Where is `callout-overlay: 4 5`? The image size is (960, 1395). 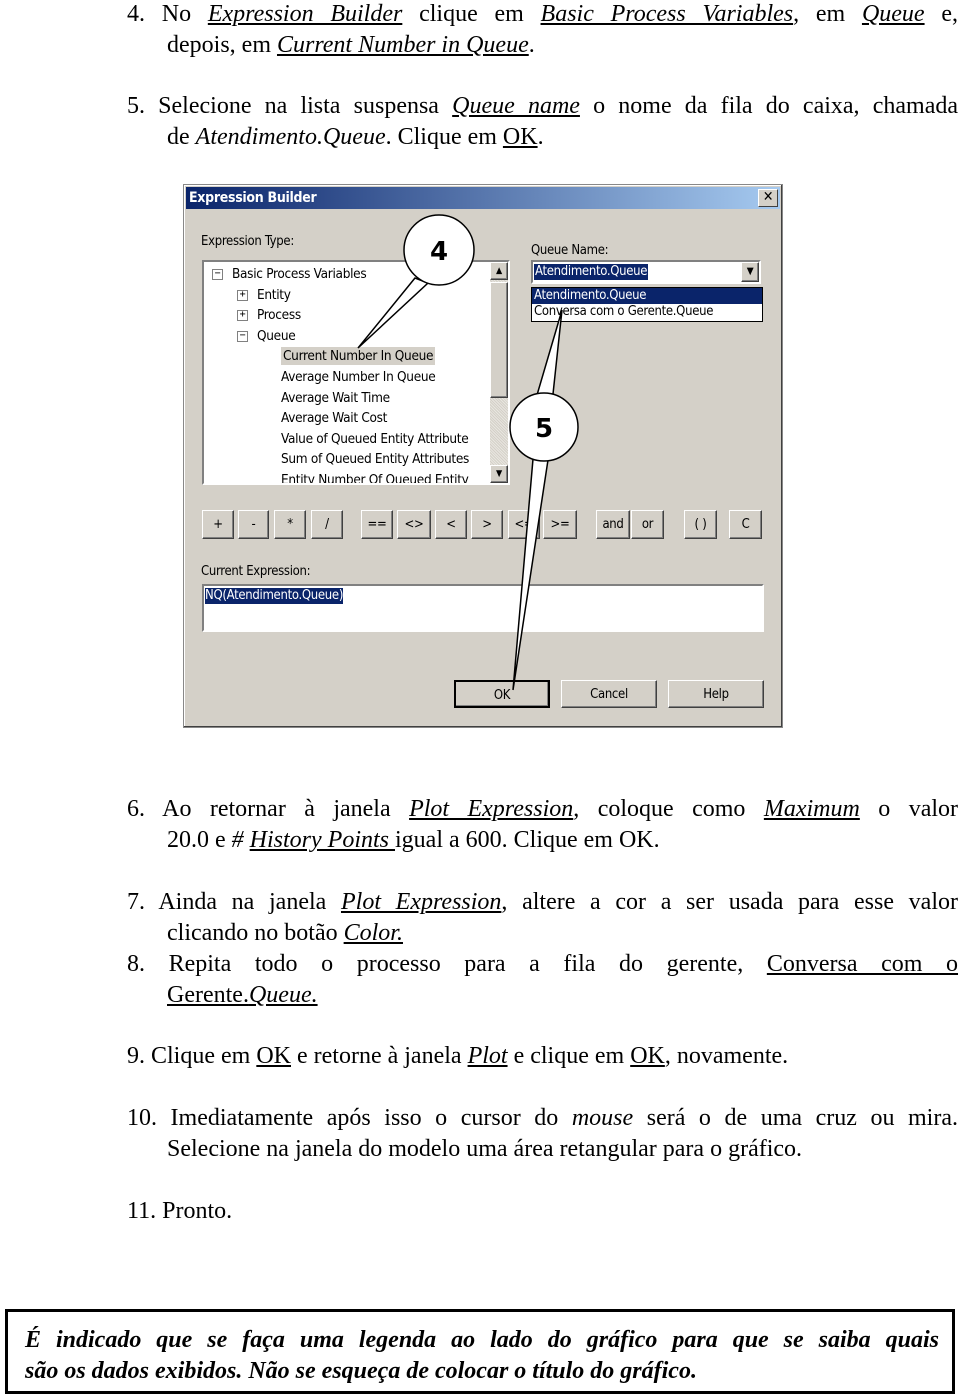
callout-overlay: 4 5 is located at coordinates (468, 452).